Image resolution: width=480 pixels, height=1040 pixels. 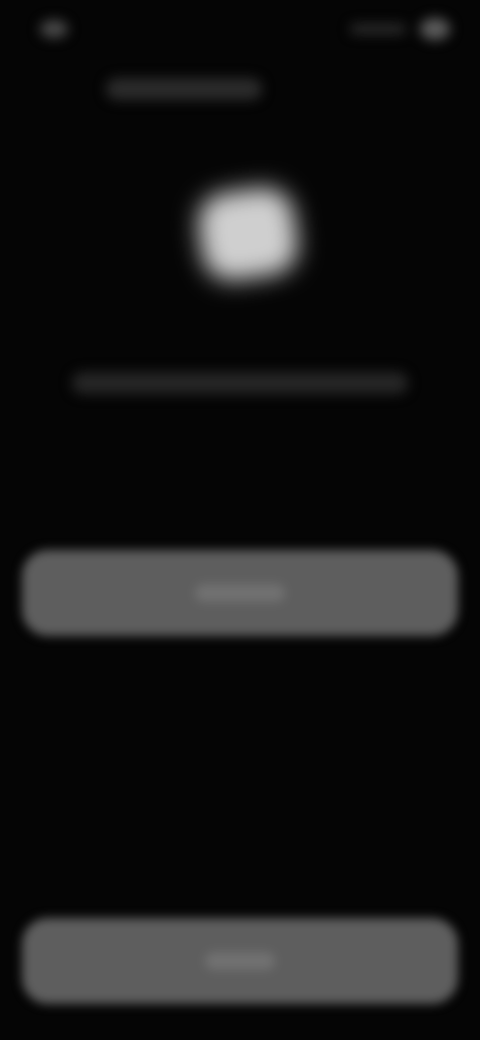 I want to click on status-bar, so click(x=240, y=32).